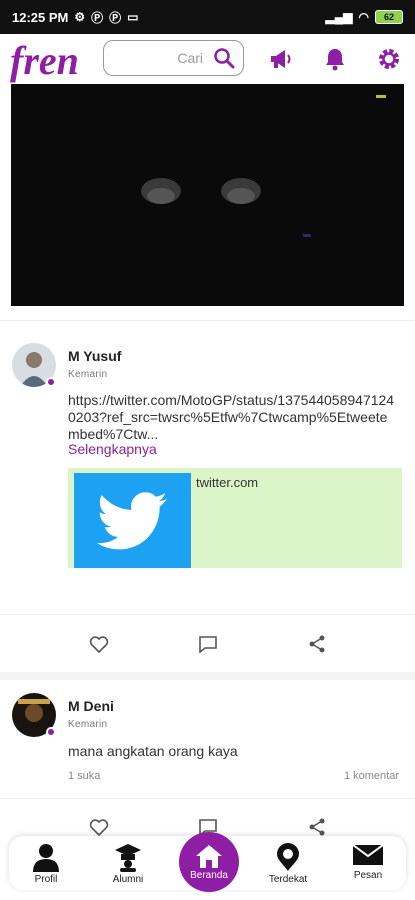  I want to click on bottom-navigation: Profil Alumni Beranda Terdekat Pesan, so click(207, 862).